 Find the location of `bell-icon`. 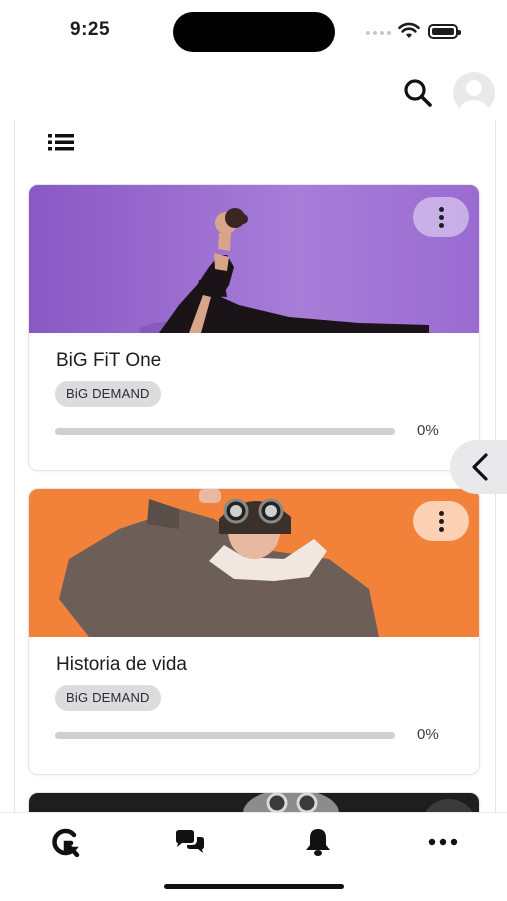

bell-icon is located at coordinates (318, 842).